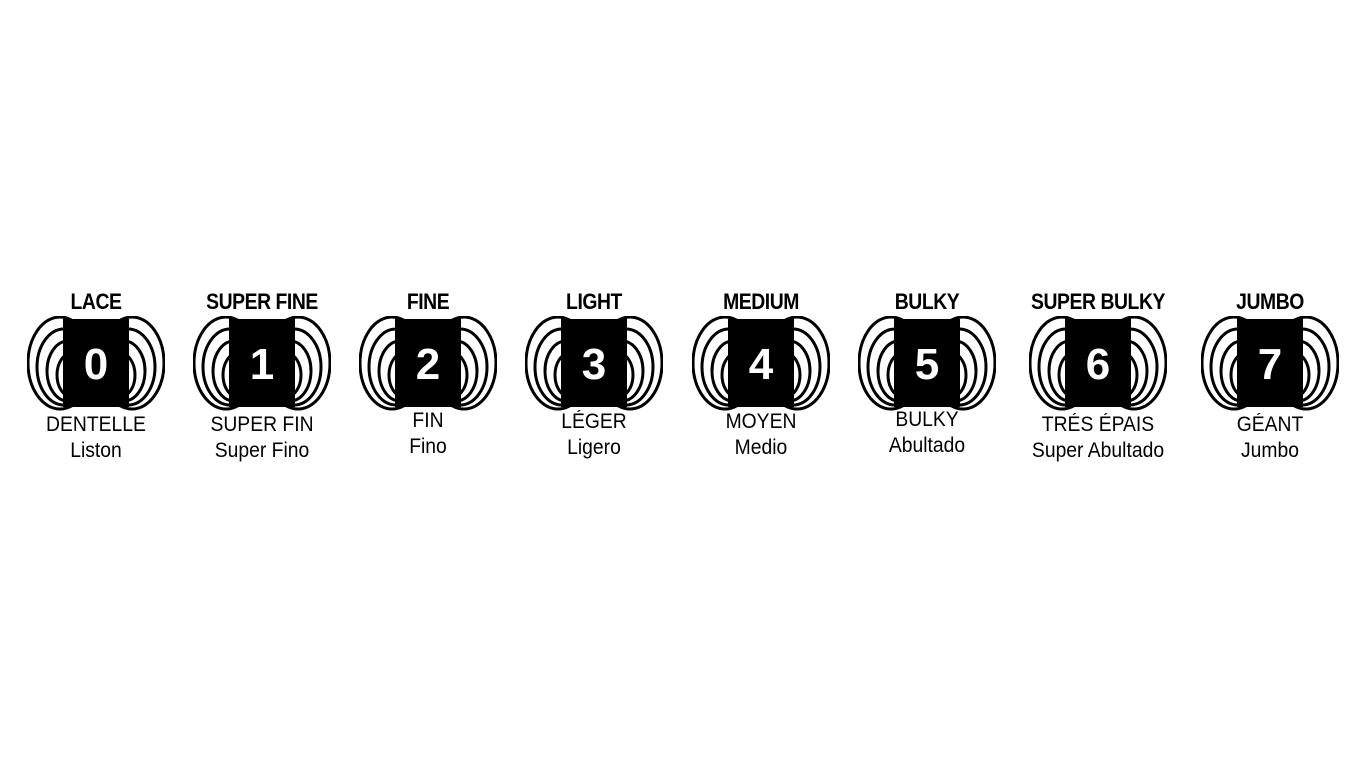  I want to click on yarn-skein-icon: 6, so click(1098, 363).